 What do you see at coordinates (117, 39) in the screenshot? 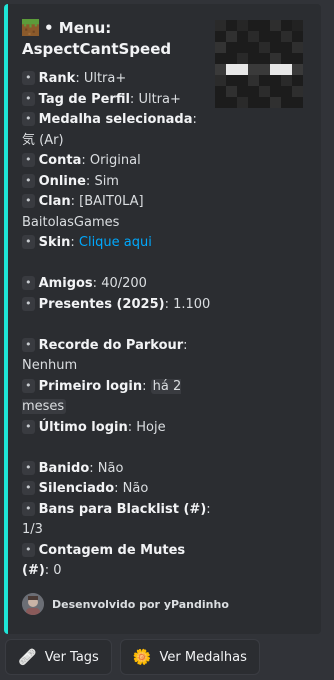
I see `embed-title: • Menu: AspectCantSpeed` at bounding box center [117, 39].